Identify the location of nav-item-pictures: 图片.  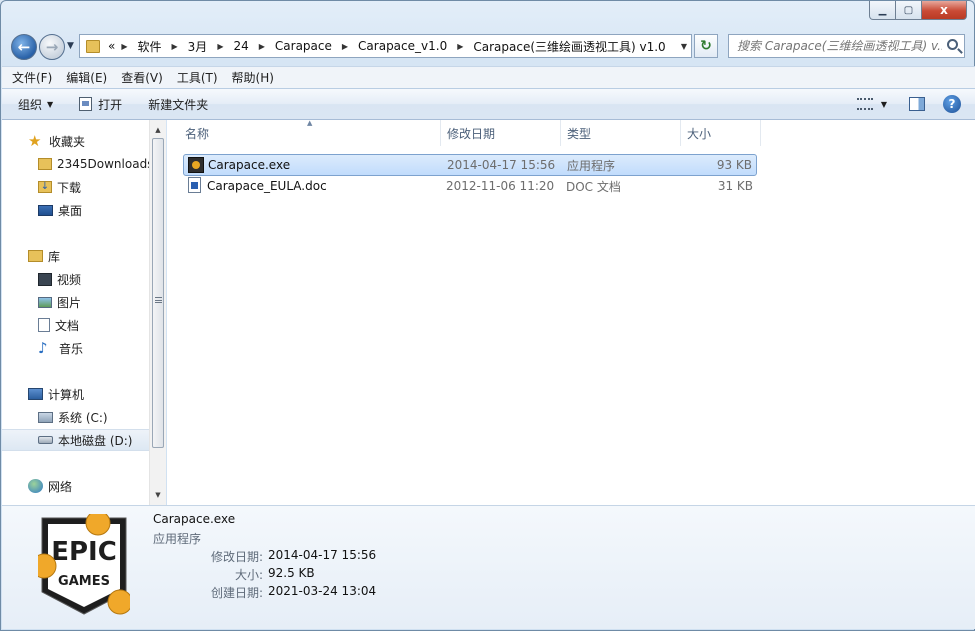
(75, 302).